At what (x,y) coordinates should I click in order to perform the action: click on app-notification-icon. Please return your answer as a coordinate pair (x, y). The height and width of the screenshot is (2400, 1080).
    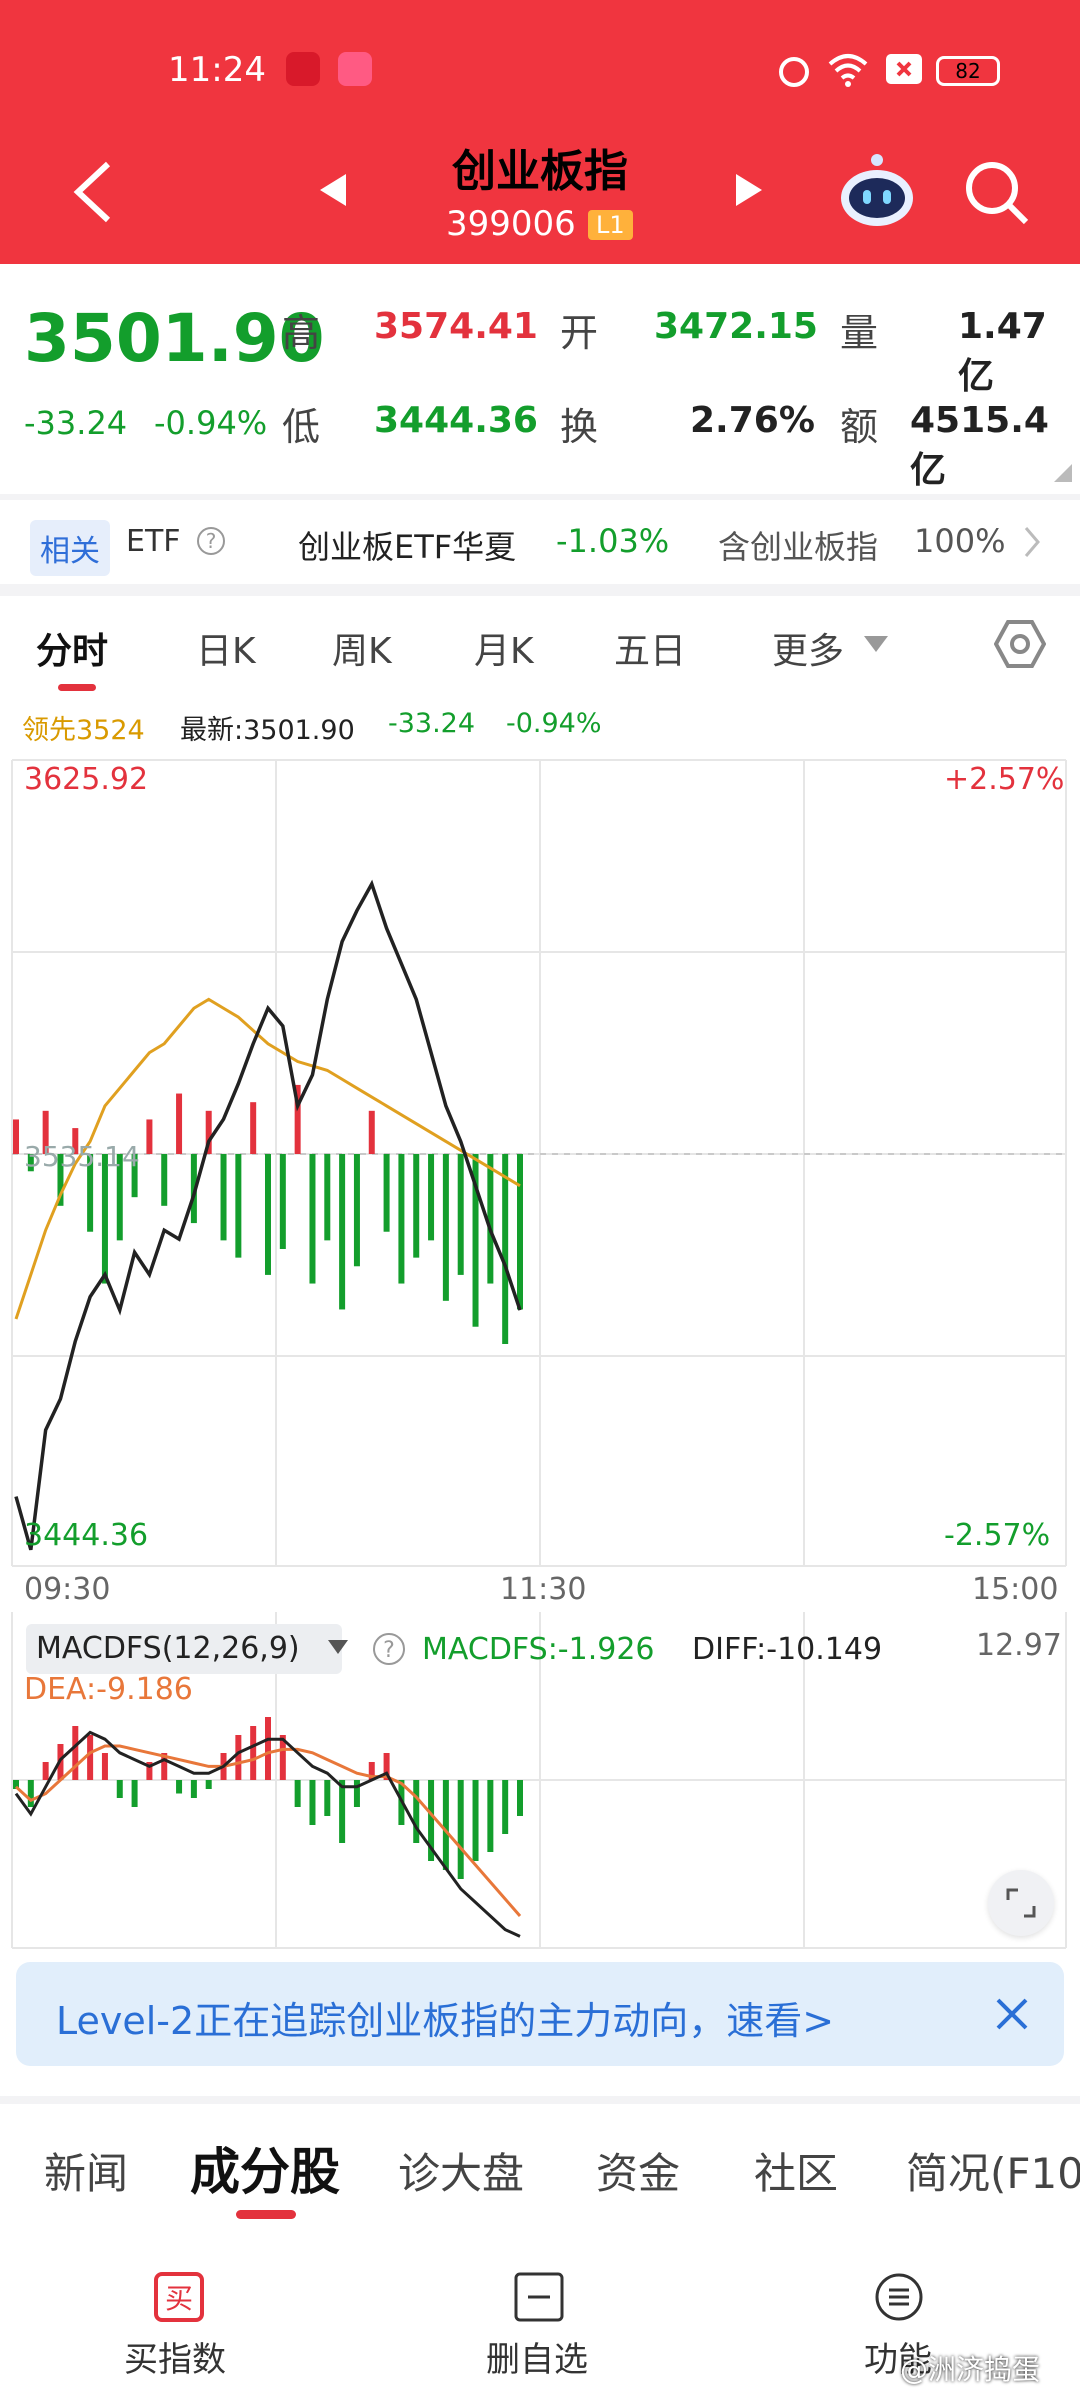
    Looking at the image, I should click on (355, 69).